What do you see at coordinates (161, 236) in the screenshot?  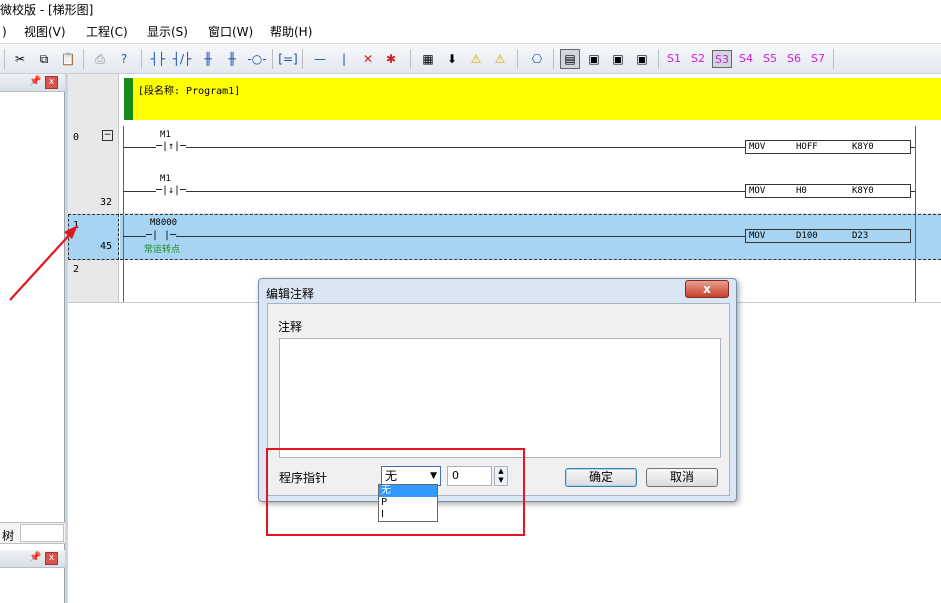 I see `contact-no: ─| |─` at bounding box center [161, 236].